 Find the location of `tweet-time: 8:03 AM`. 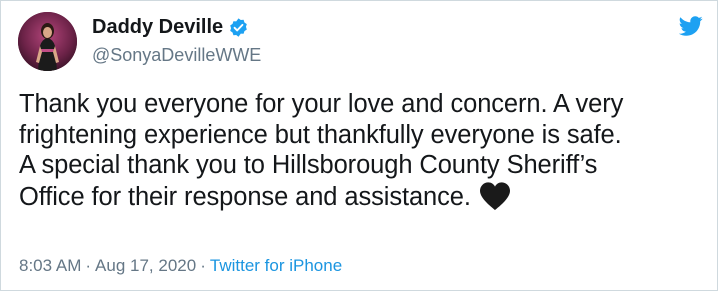

tweet-time: 8:03 AM is located at coordinates (50, 265).